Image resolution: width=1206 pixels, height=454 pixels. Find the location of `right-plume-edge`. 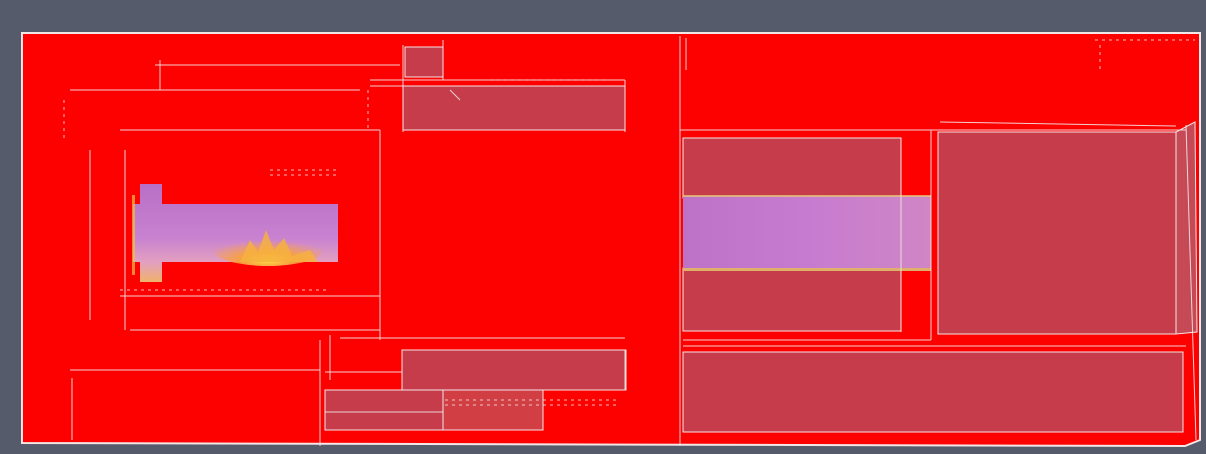

right-plume-edge is located at coordinates (807, 269).